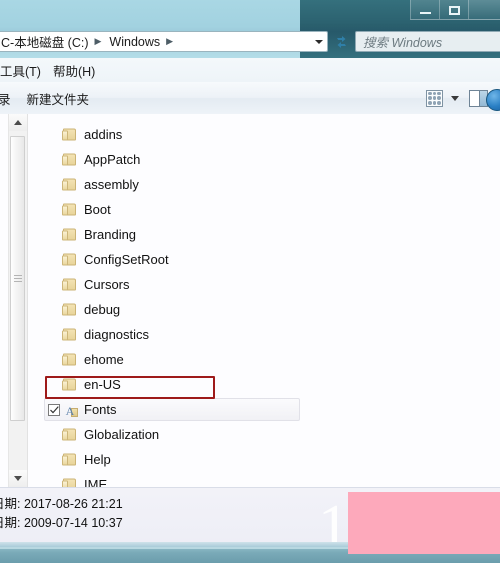 This screenshot has height=563, width=500. I want to click on file-list-item: IME, so click(265, 479).